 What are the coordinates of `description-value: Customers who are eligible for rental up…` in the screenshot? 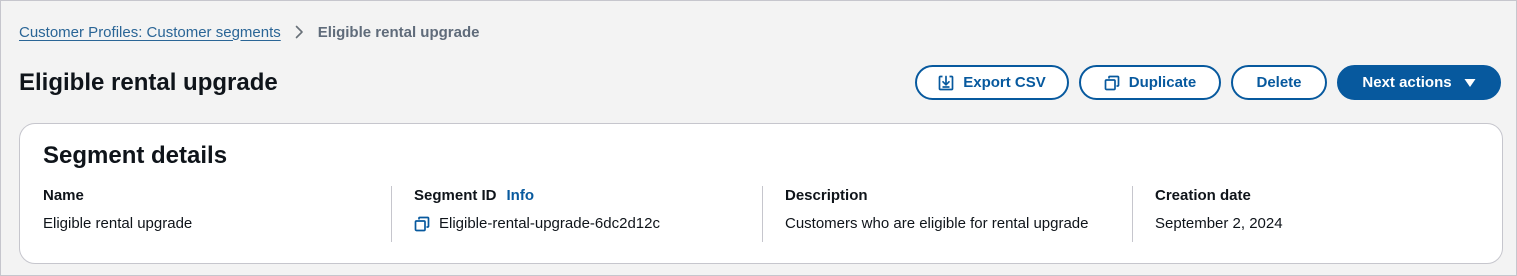 It's located at (937, 223).